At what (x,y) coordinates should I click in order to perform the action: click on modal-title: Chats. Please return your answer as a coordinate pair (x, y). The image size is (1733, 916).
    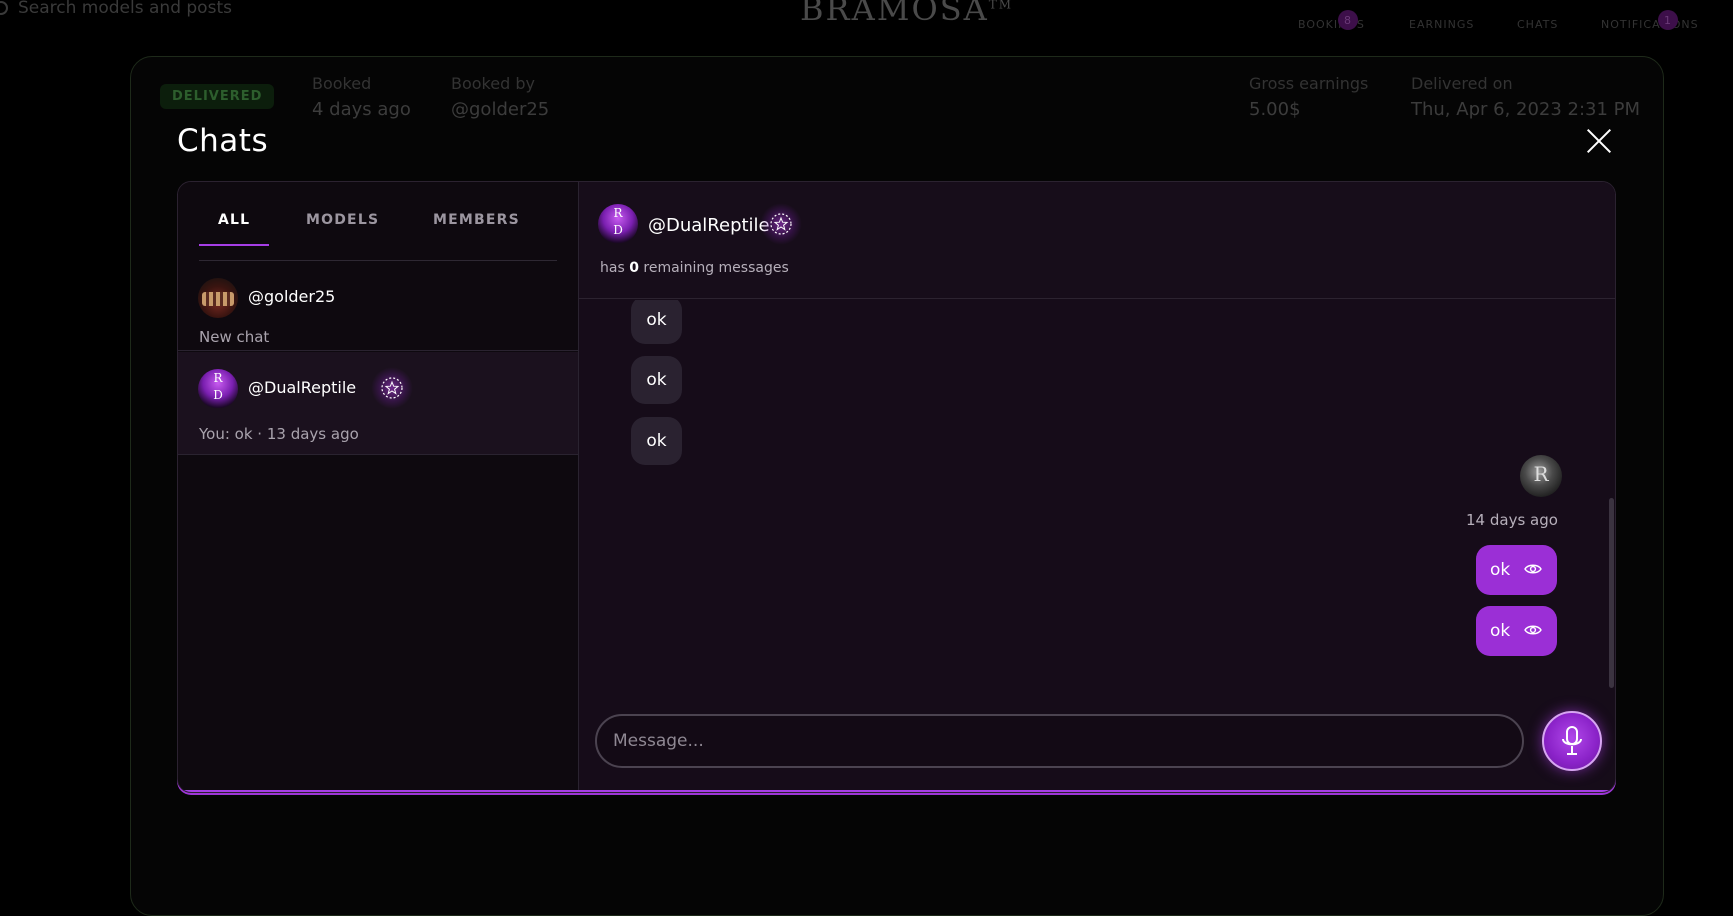
    Looking at the image, I should click on (222, 141).